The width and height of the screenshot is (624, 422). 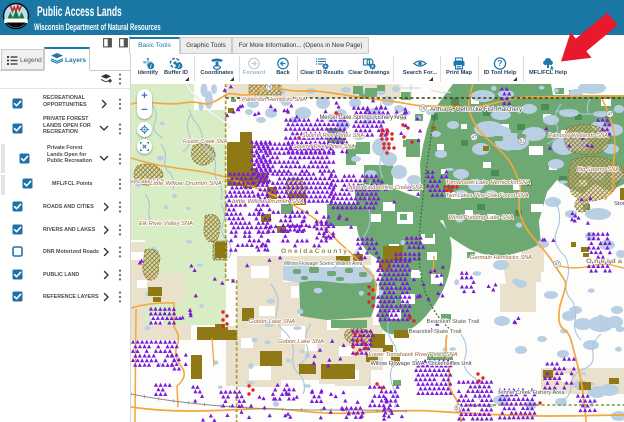 I want to click on svg-text: Big Swamp SNA, so click(x=598, y=170).